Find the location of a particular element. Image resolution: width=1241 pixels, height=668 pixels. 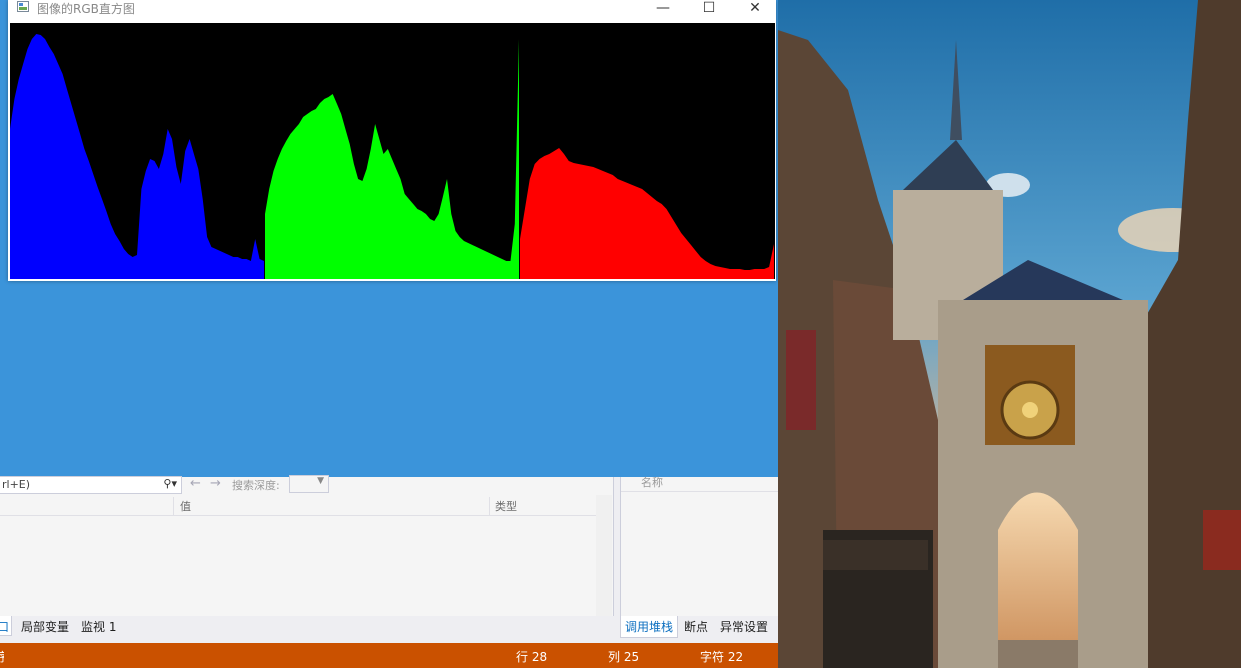

search-placeholder: rl+E) is located at coordinates (16, 484).